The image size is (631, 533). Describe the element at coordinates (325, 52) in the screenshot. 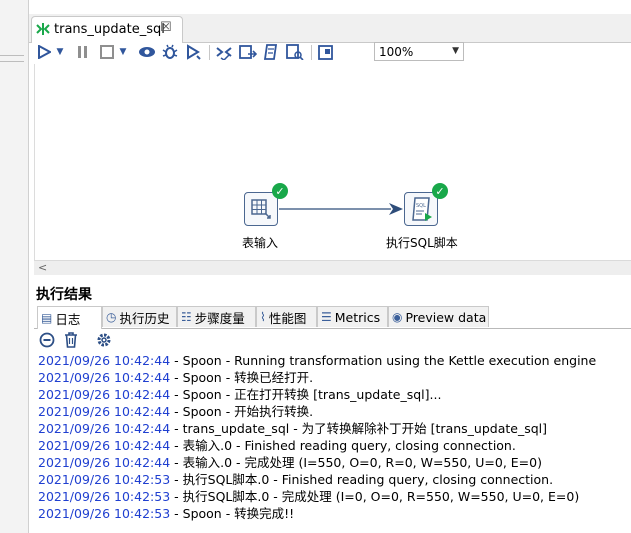

I see `show-results-icon` at that location.